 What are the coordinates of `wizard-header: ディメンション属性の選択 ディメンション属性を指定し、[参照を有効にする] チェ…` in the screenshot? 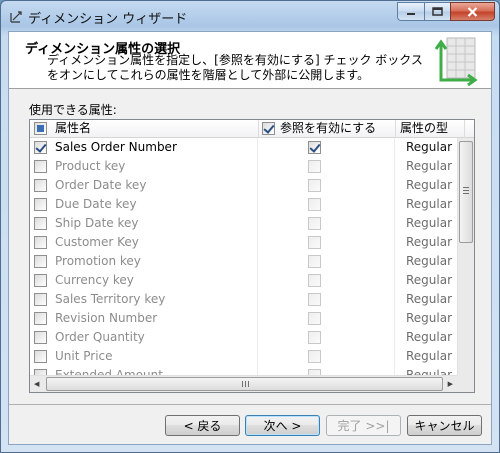 It's located at (250, 60).